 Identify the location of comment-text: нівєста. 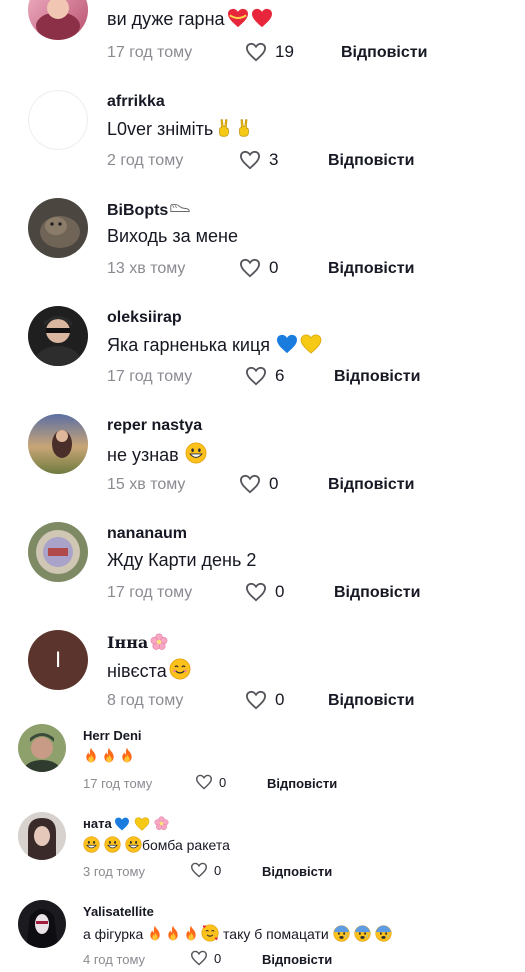
(149, 670).